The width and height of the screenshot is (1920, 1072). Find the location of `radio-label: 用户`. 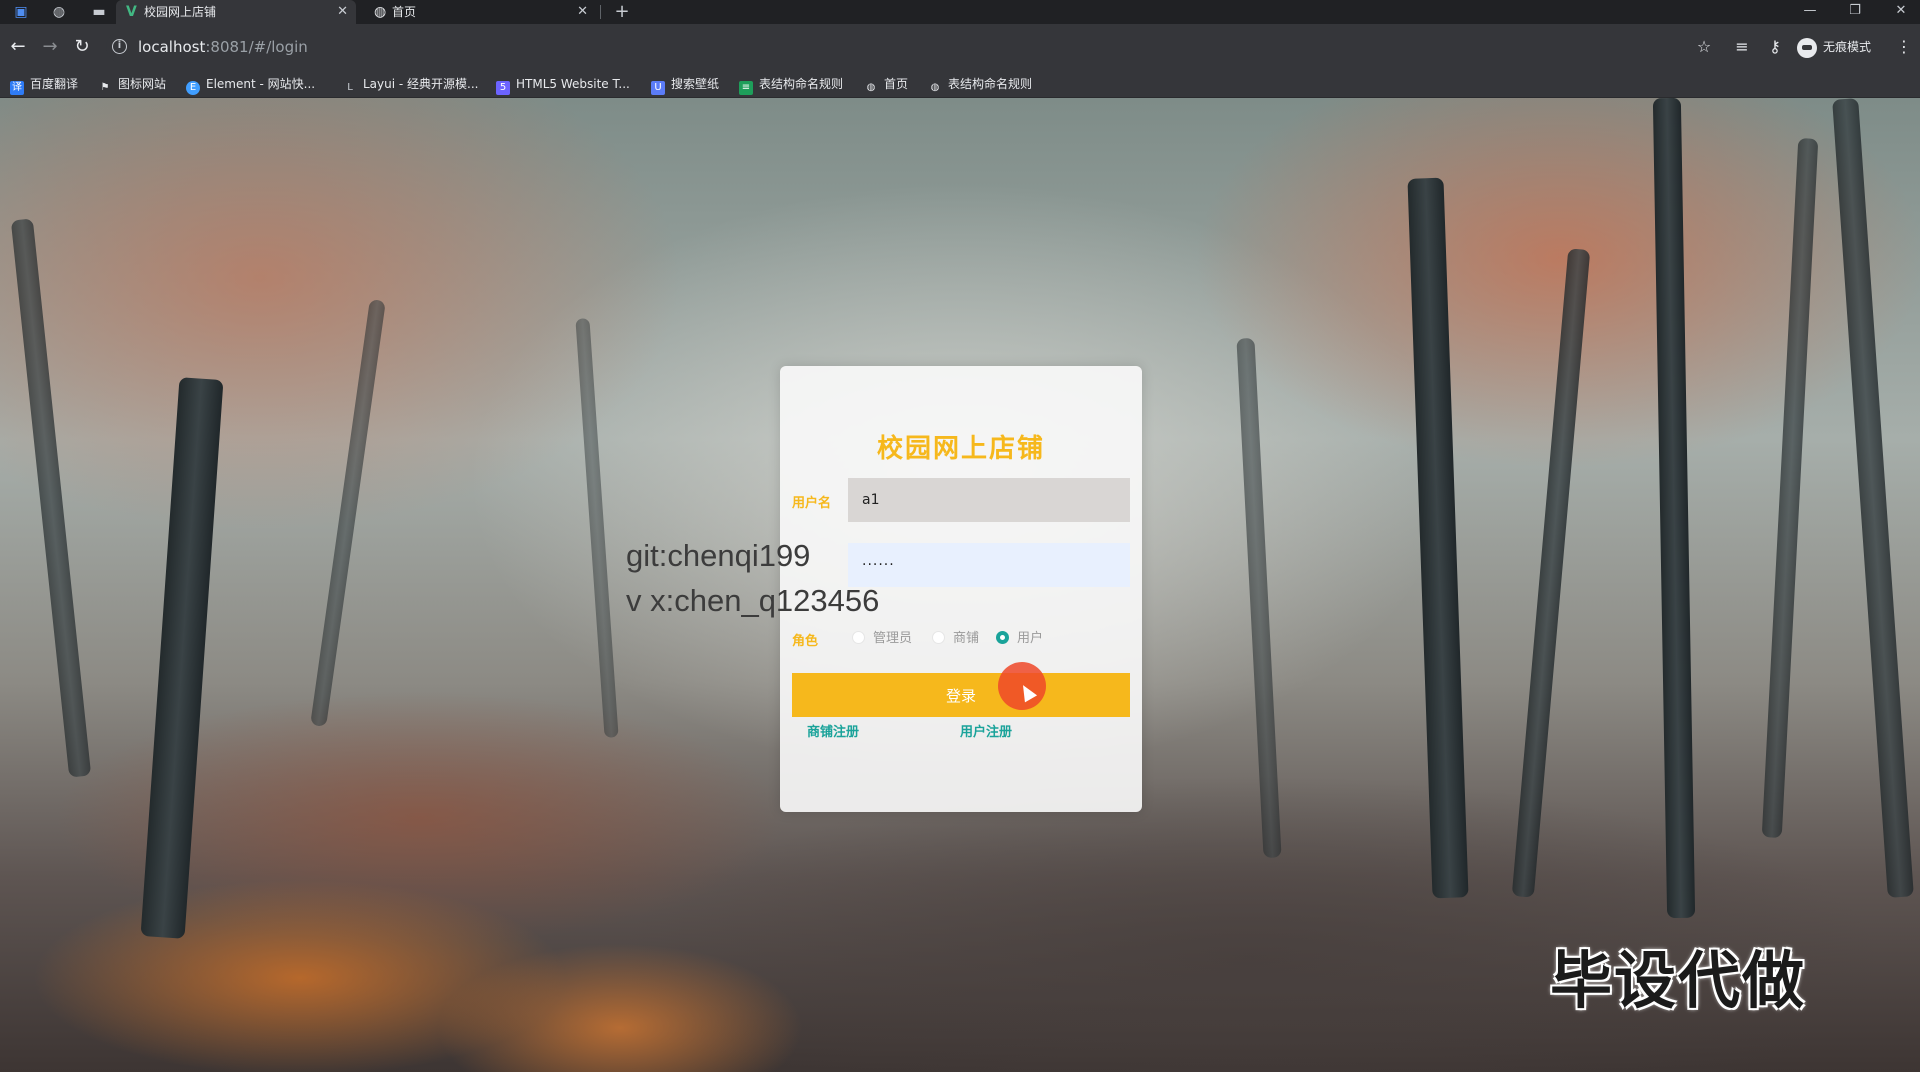

radio-label: 用户 is located at coordinates (1030, 638).